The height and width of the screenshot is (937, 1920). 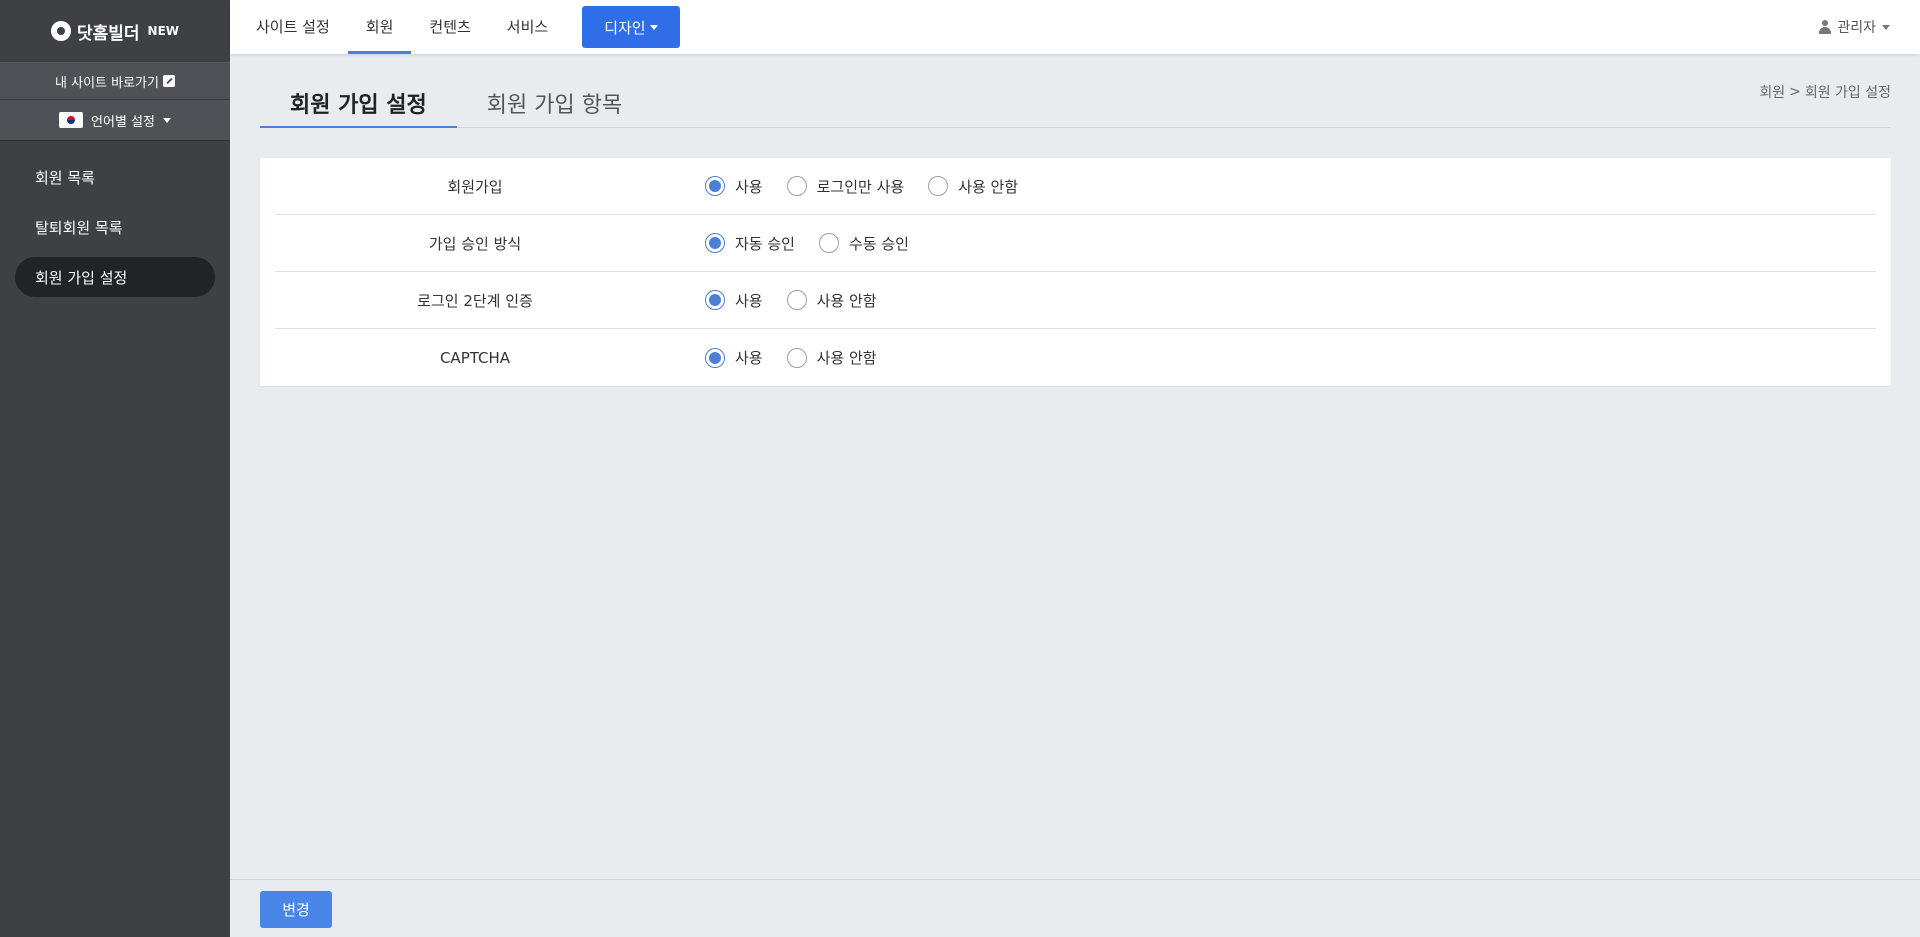 I want to click on radio-label: 수동 승인, so click(x=878, y=243).